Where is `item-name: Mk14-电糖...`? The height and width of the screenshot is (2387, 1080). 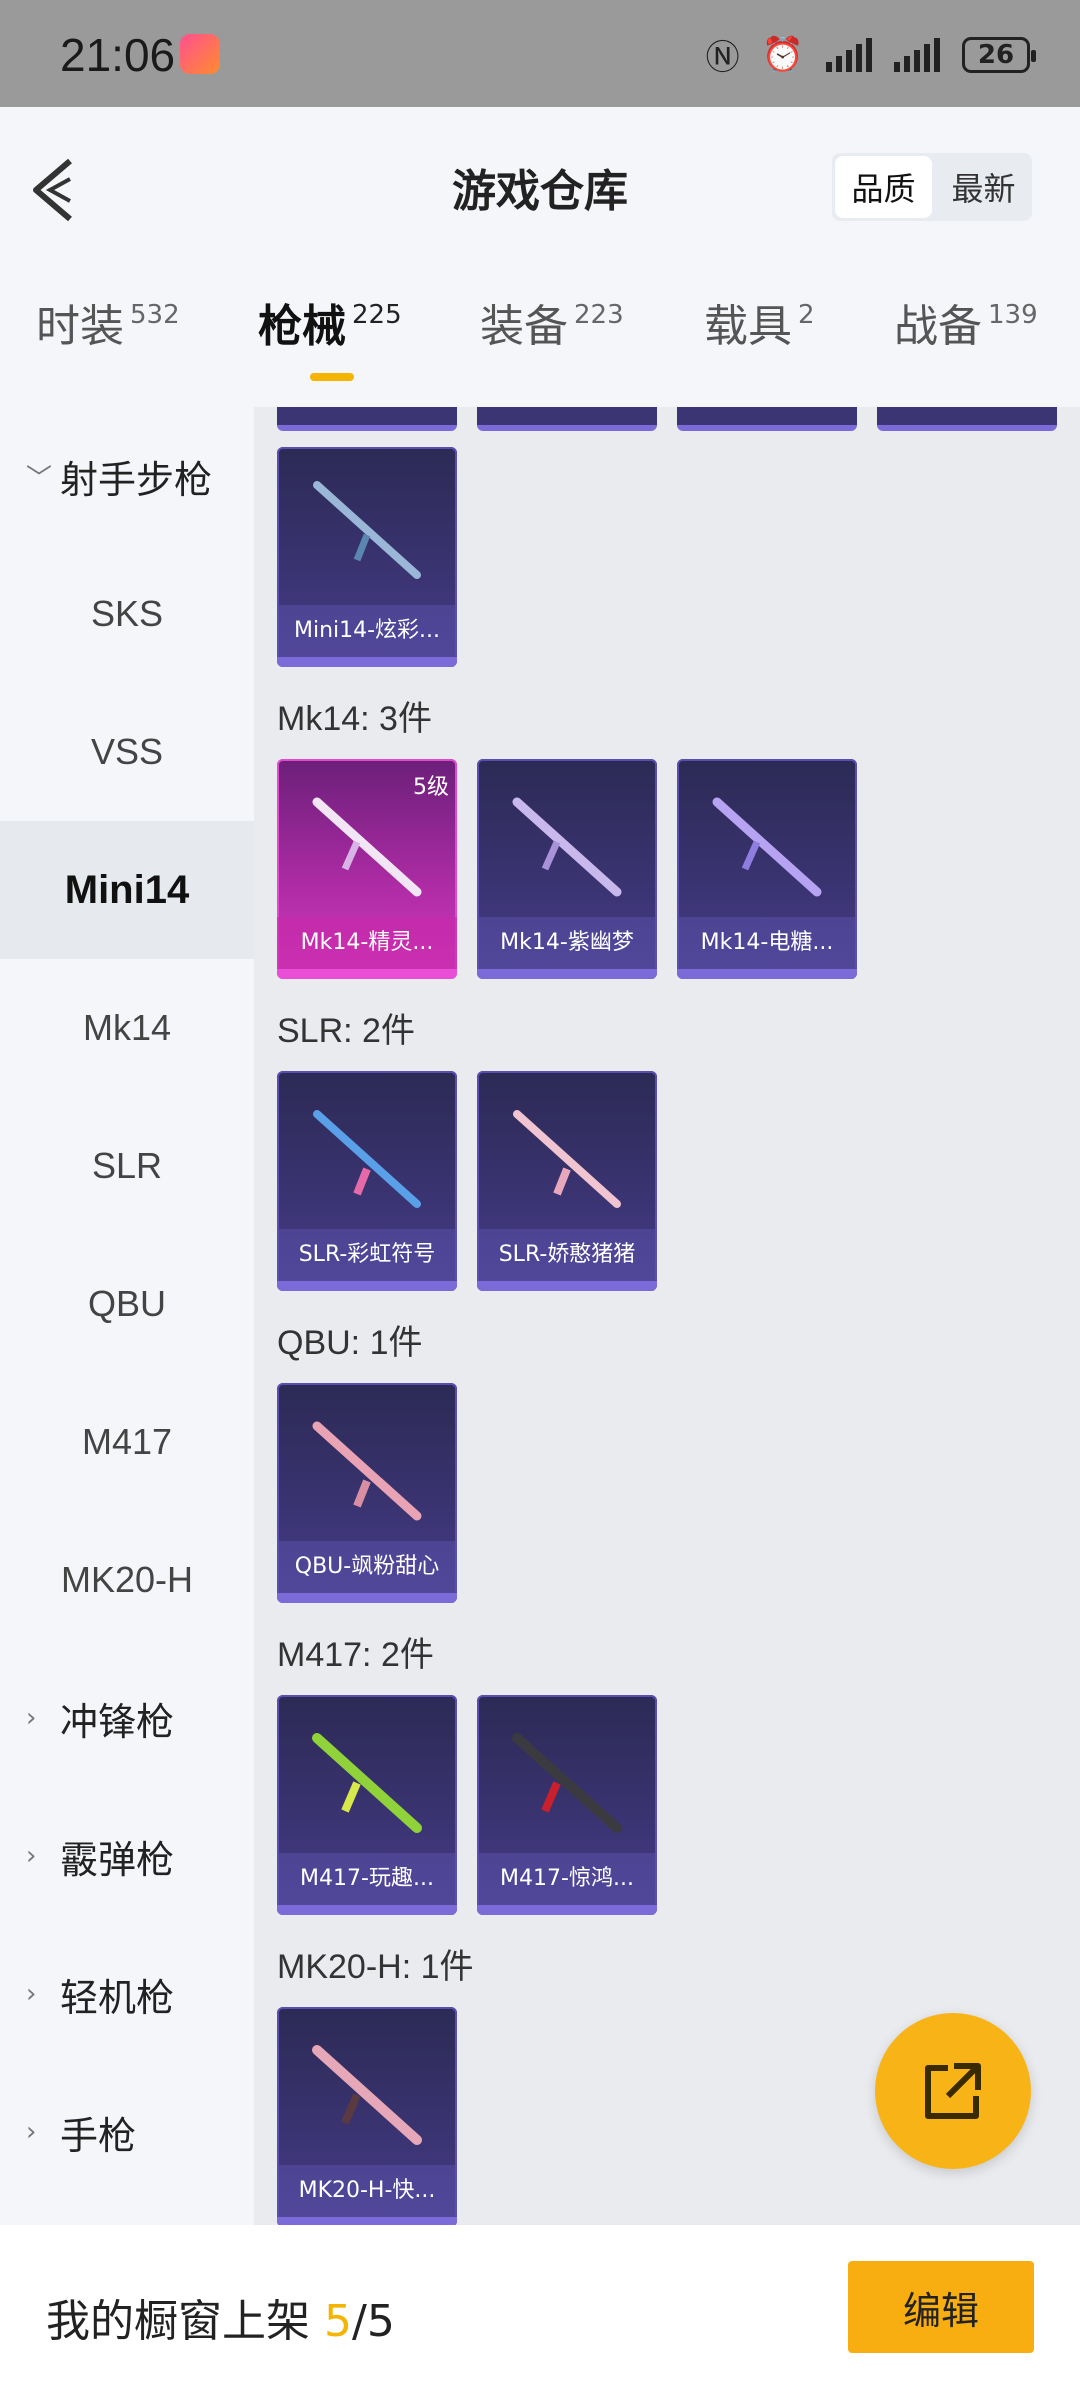
item-name: Mk14-电糖... is located at coordinates (767, 943).